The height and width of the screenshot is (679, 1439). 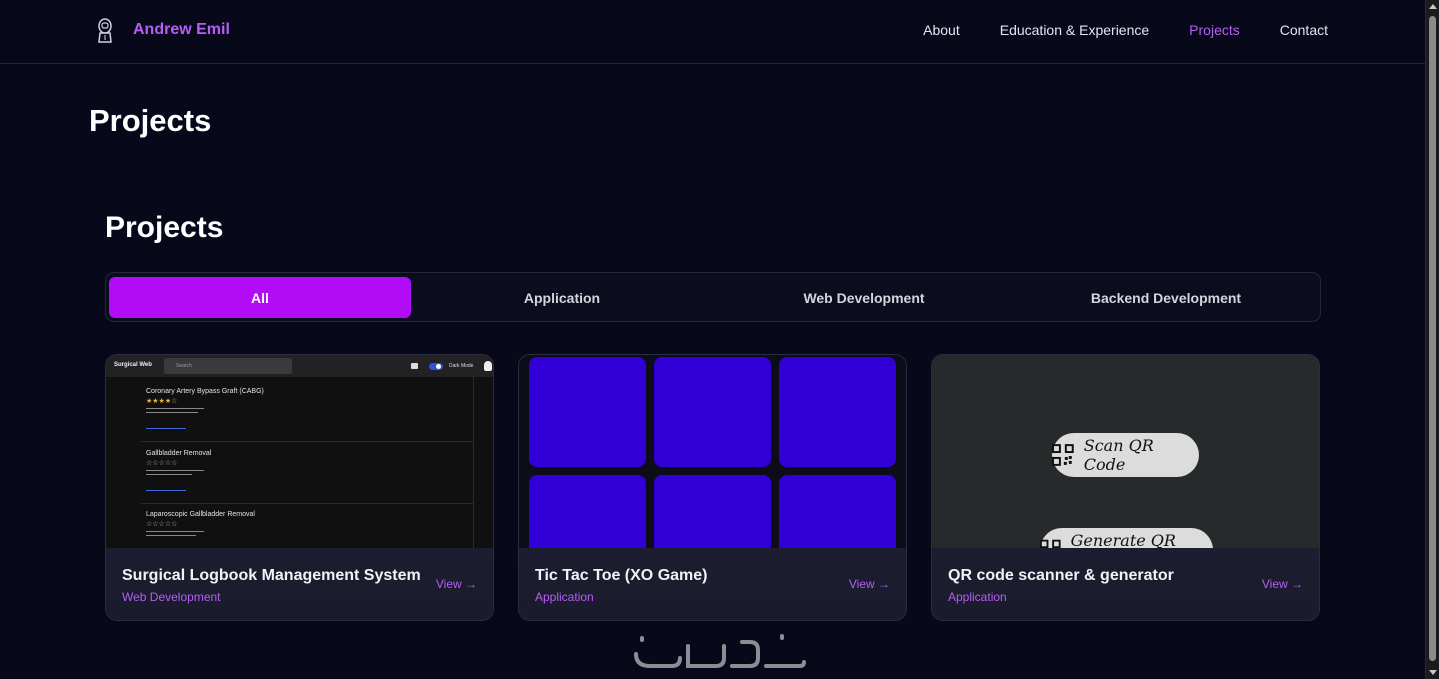 What do you see at coordinates (184, 366) in the screenshot?
I see `thumb-search-placeholder: Search` at bounding box center [184, 366].